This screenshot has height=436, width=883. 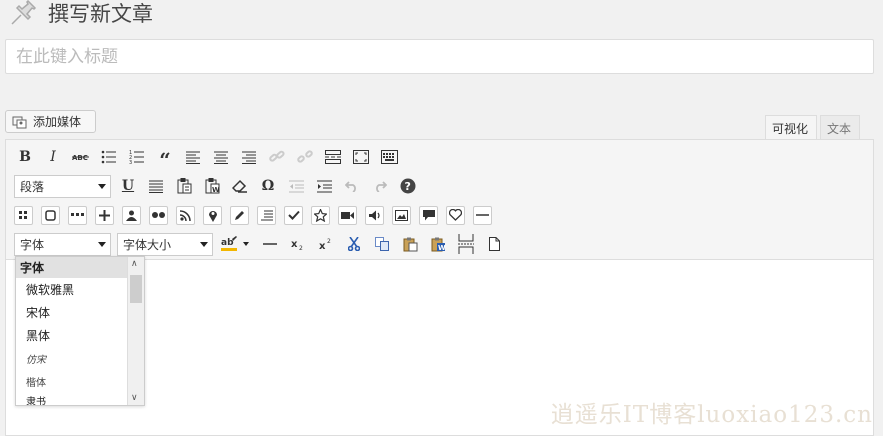 I want to click on svg-text: ABC, so click(x=80, y=158).